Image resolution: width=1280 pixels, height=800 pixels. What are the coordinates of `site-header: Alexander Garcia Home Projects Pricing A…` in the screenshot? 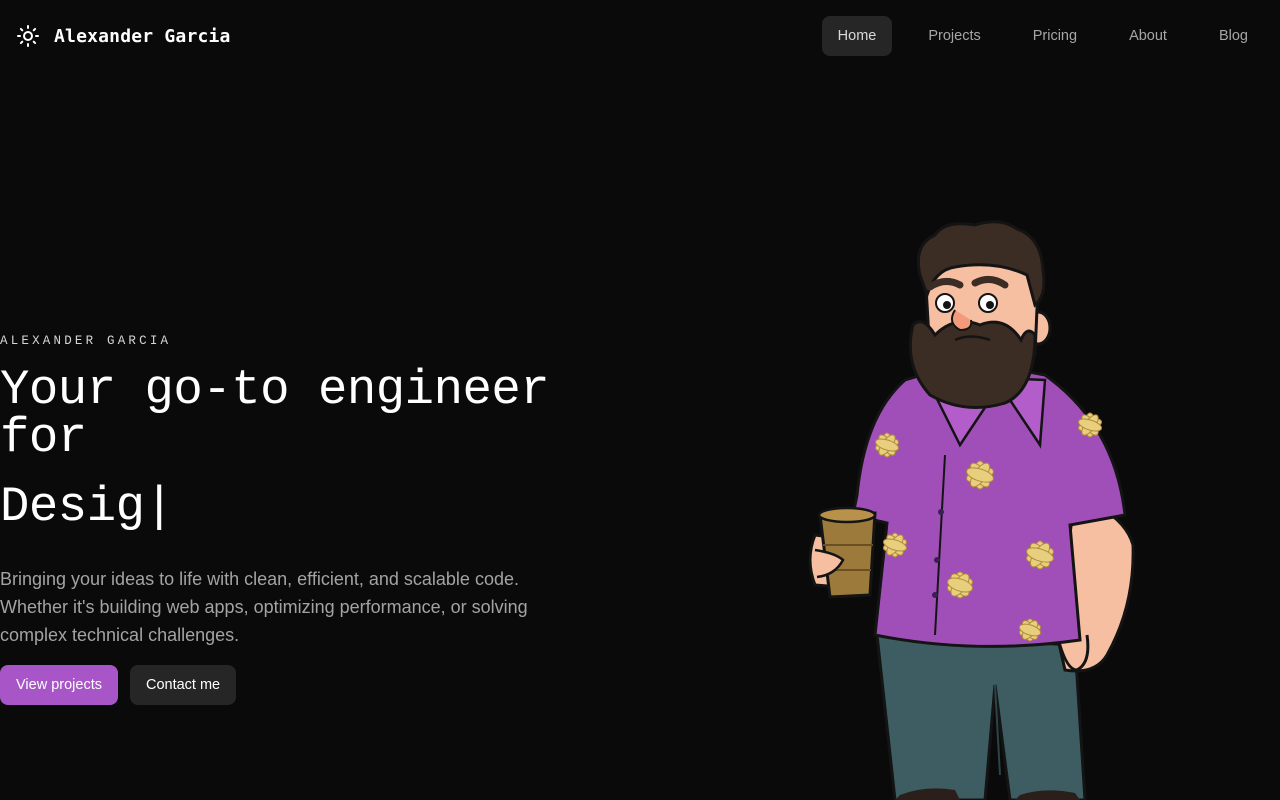 It's located at (640, 36).